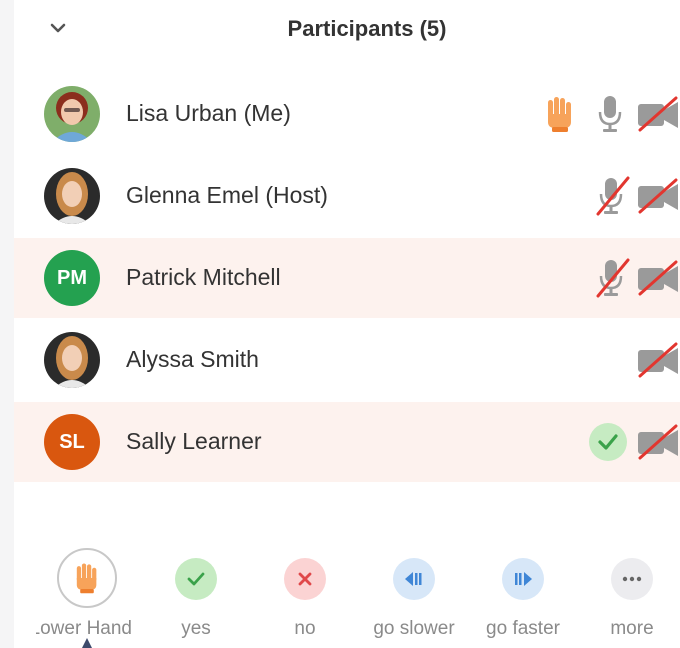 This screenshot has width=680, height=648. I want to click on go-slower-button: go slower, so click(414, 598).